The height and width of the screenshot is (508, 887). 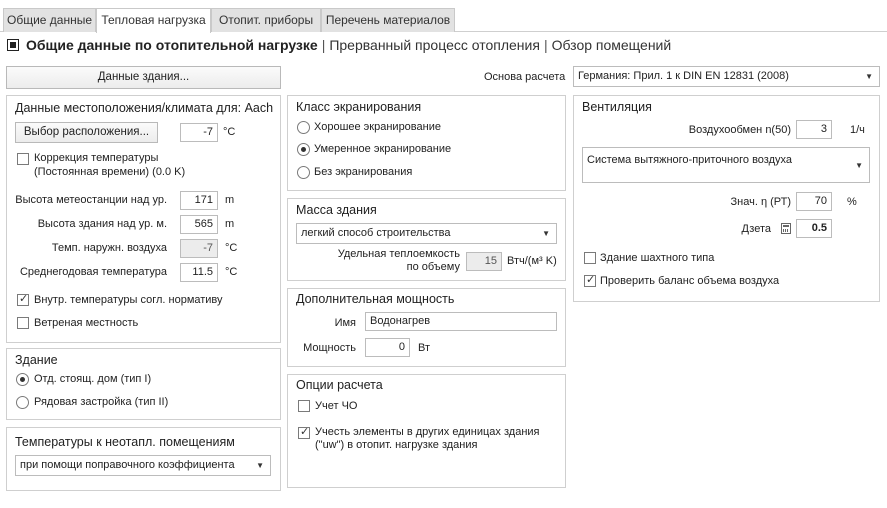 I want to click on building-height-input: 565, so click(x=199, y=224).